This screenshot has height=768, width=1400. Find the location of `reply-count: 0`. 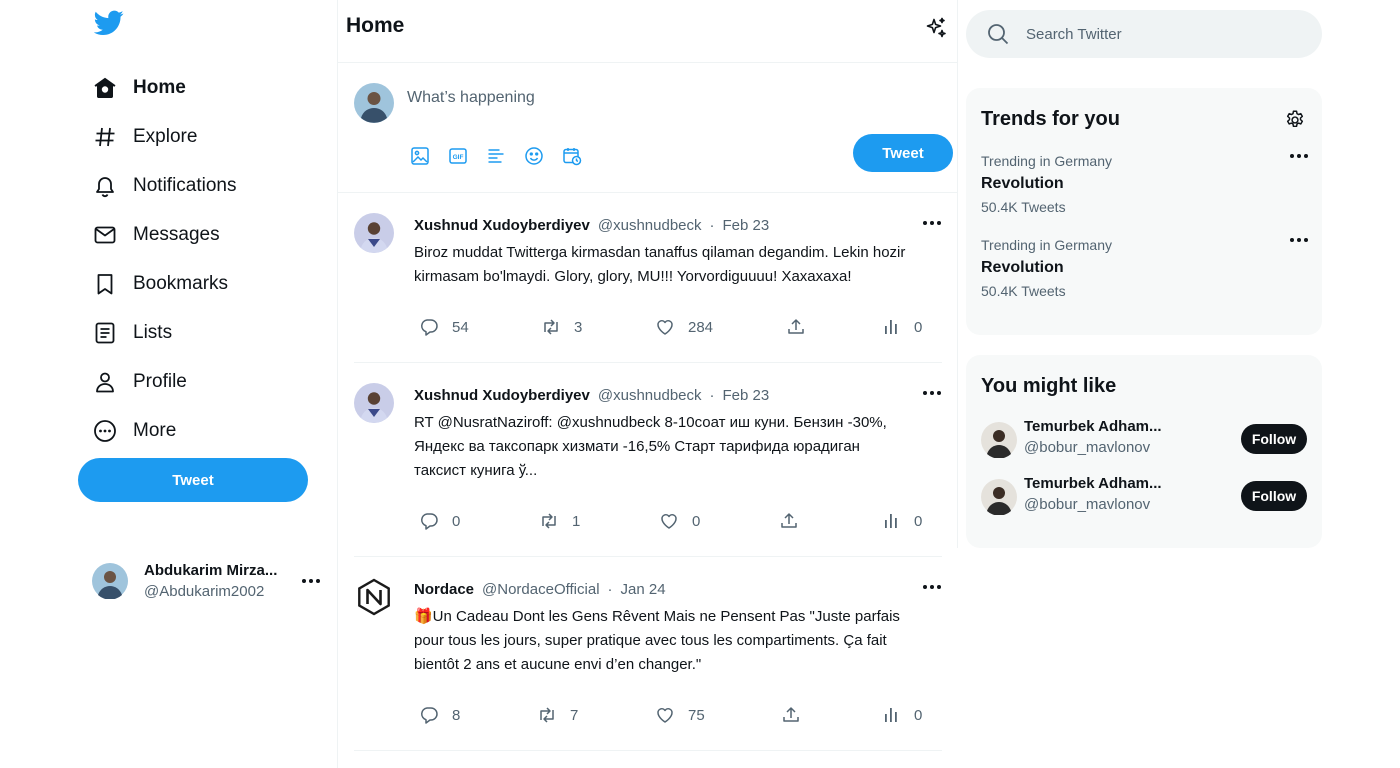

reply-count: 0 is located at coordinates (456, 521).